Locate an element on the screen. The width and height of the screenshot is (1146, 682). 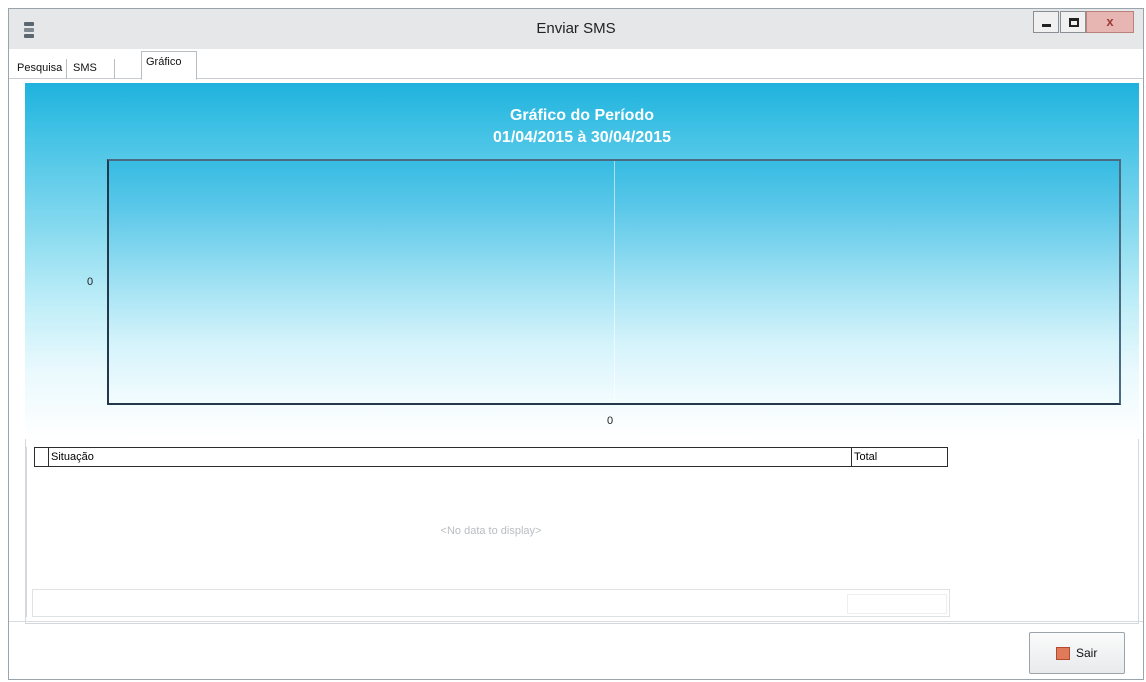
column-divider is located at coordinates (851, 457).